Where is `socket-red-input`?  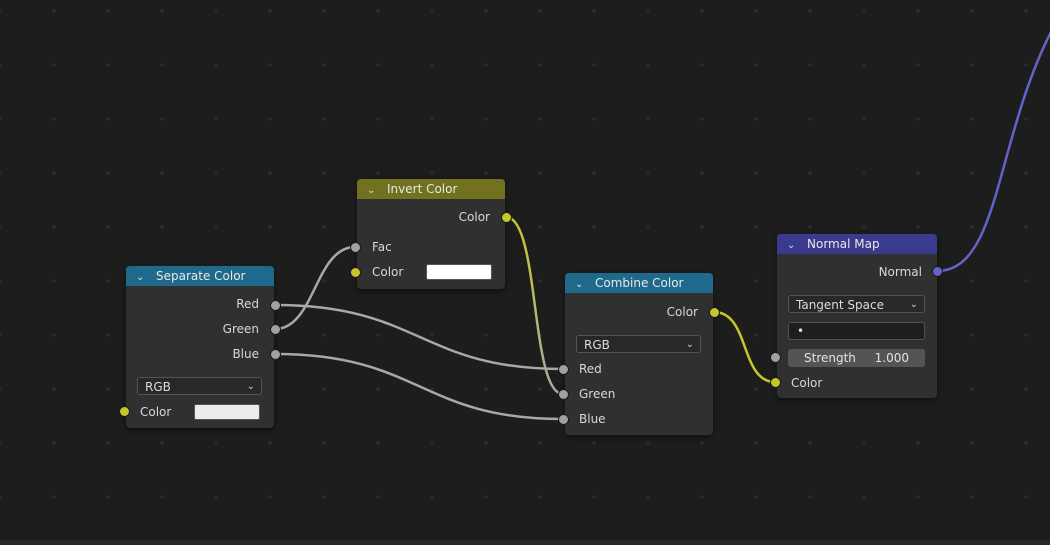 socket-red-input is located at coordinates (563, 369).